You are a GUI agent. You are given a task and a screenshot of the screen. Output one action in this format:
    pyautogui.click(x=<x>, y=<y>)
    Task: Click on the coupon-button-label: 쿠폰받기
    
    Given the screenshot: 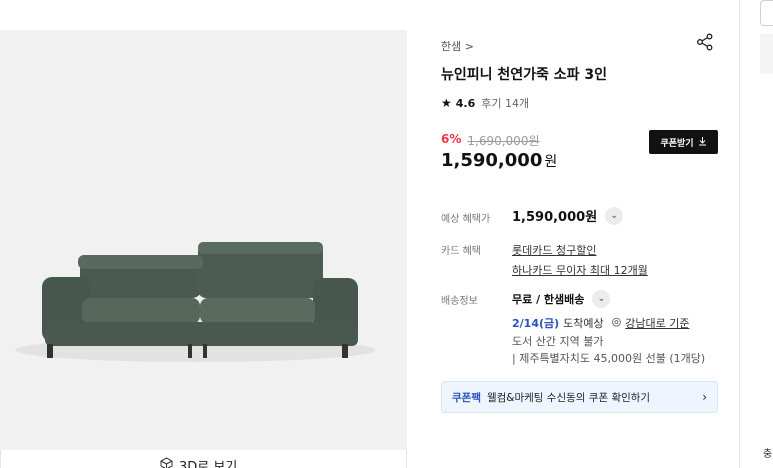 What is the action you would take?
    pyautogui.click(x=677, y=143)
    